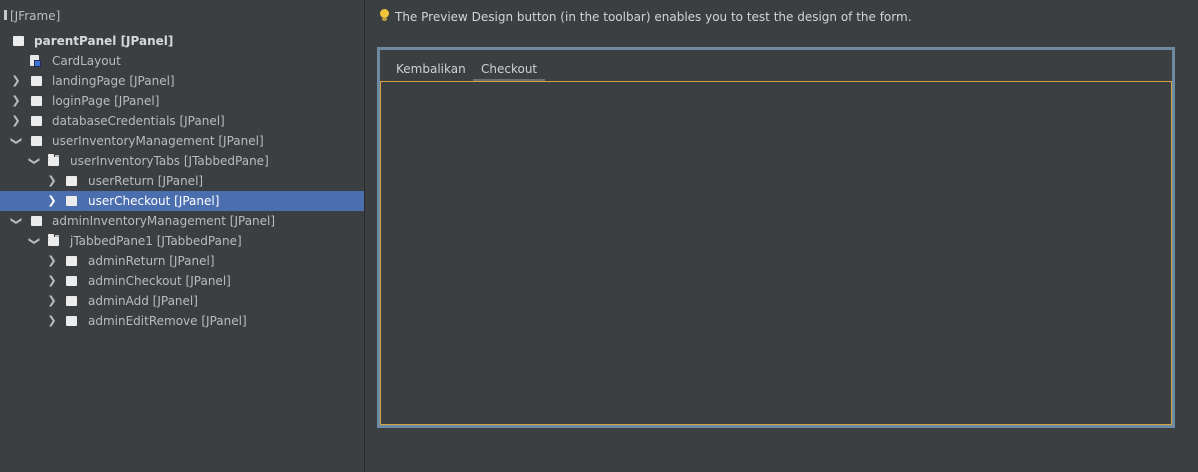  I want to click on tree-node-admin-checkout: ❯ adminCheckout [JPanel], so click(182, 281).